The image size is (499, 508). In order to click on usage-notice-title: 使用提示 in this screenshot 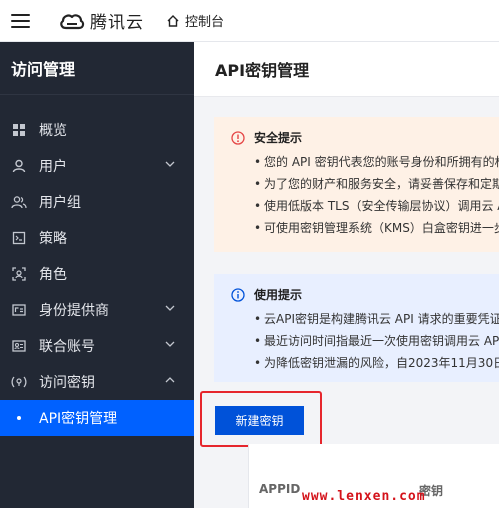, I will do `click(278, 295)`.